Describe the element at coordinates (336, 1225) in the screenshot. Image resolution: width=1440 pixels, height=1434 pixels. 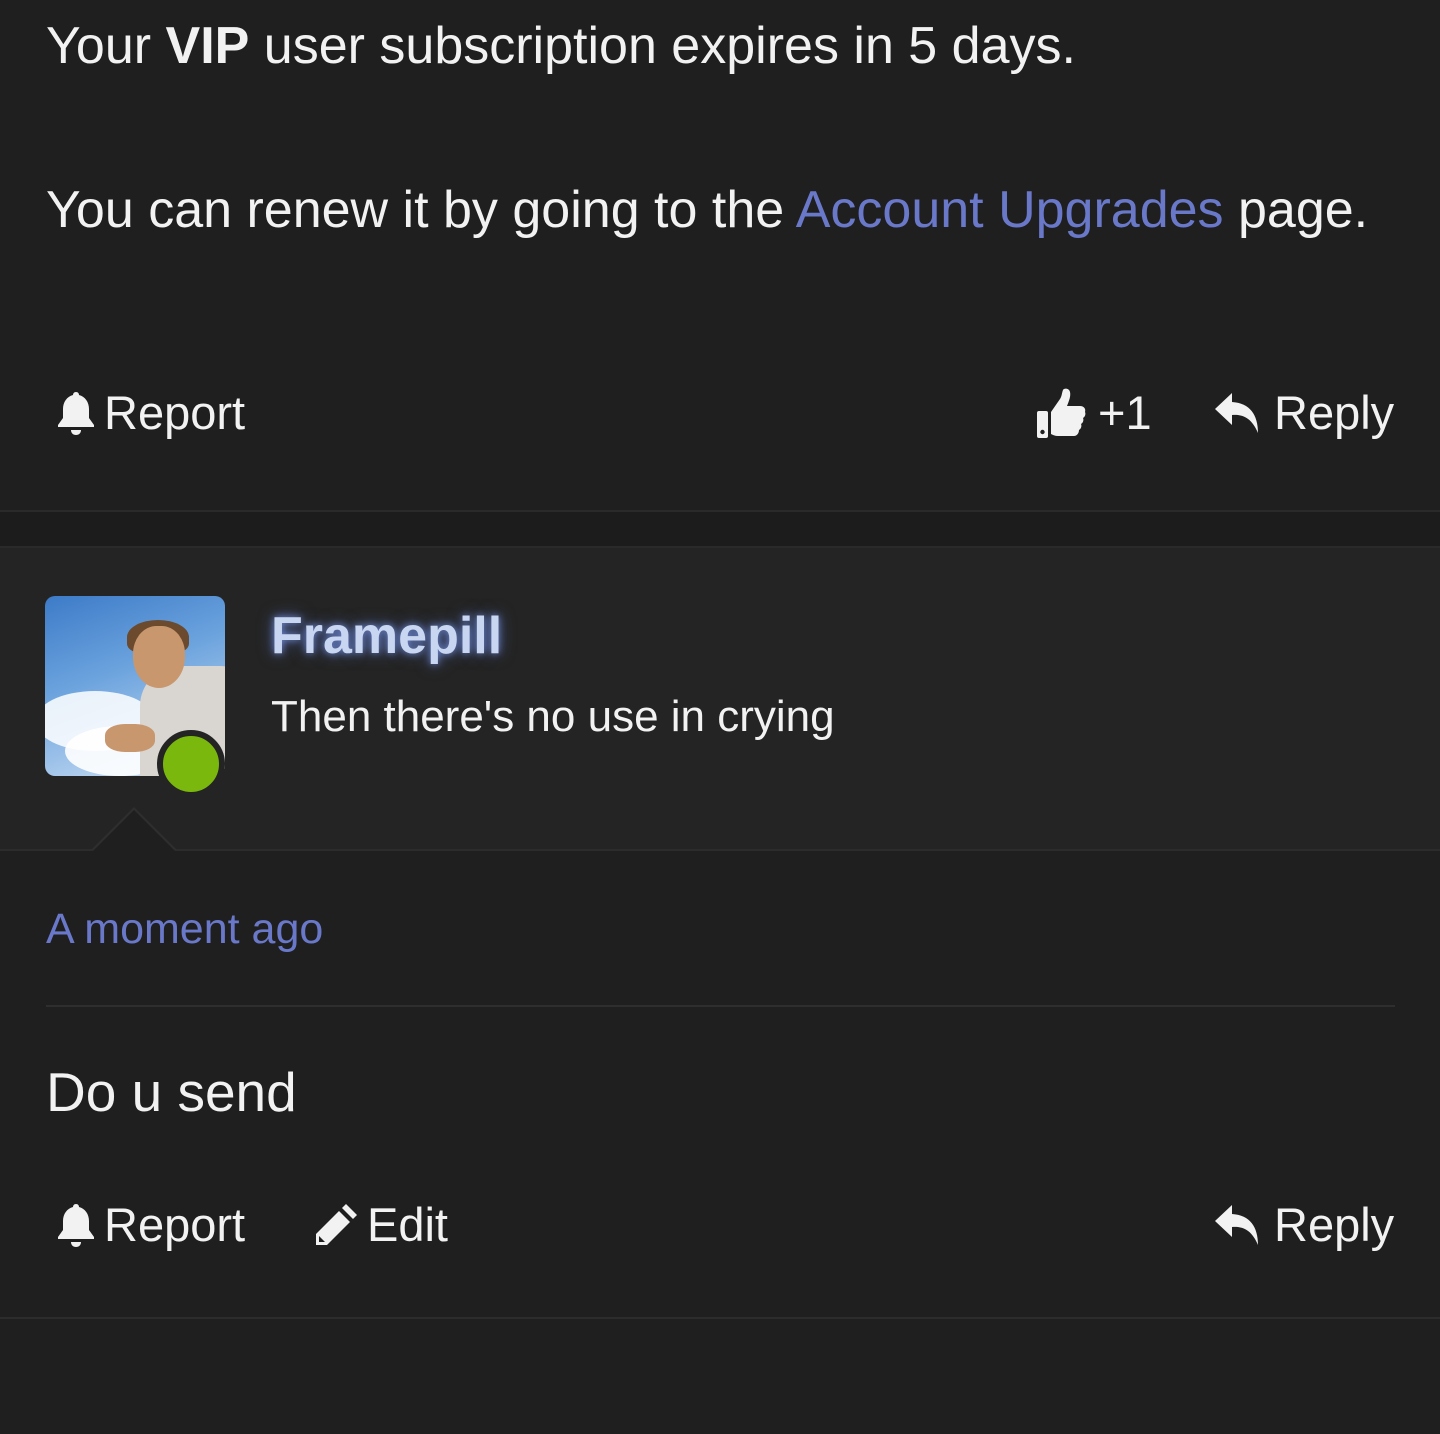
I see `pencil-icon` at that location.